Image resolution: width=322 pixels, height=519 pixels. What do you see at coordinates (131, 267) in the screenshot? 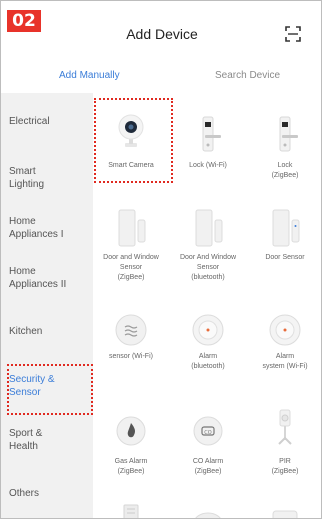
I see `device-label: Door and Window Sensor (ZigBee)` at bounding box center [131, 267].